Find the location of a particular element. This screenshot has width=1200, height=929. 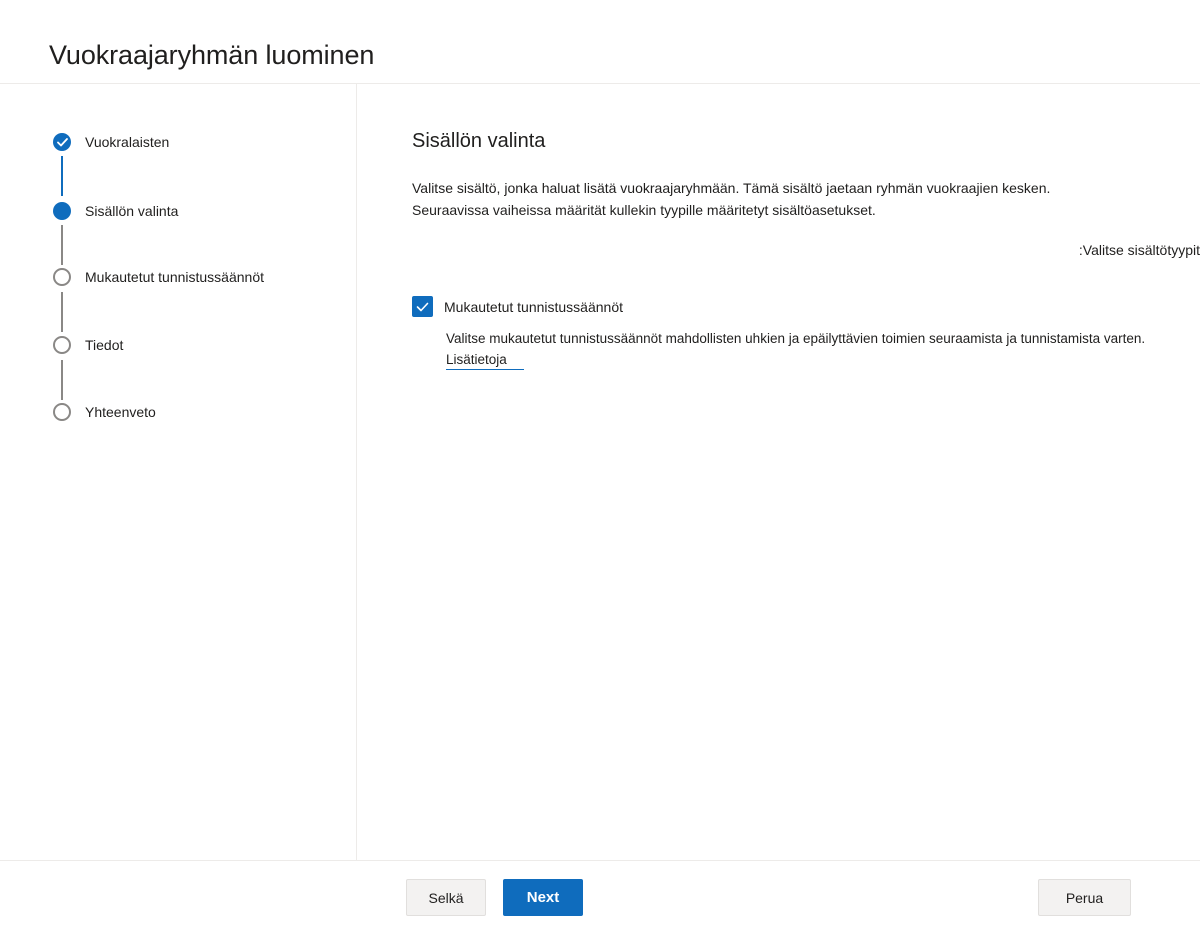

step-label: Mukautetut tunnistussäännöt is located at coordinates (175, 277).